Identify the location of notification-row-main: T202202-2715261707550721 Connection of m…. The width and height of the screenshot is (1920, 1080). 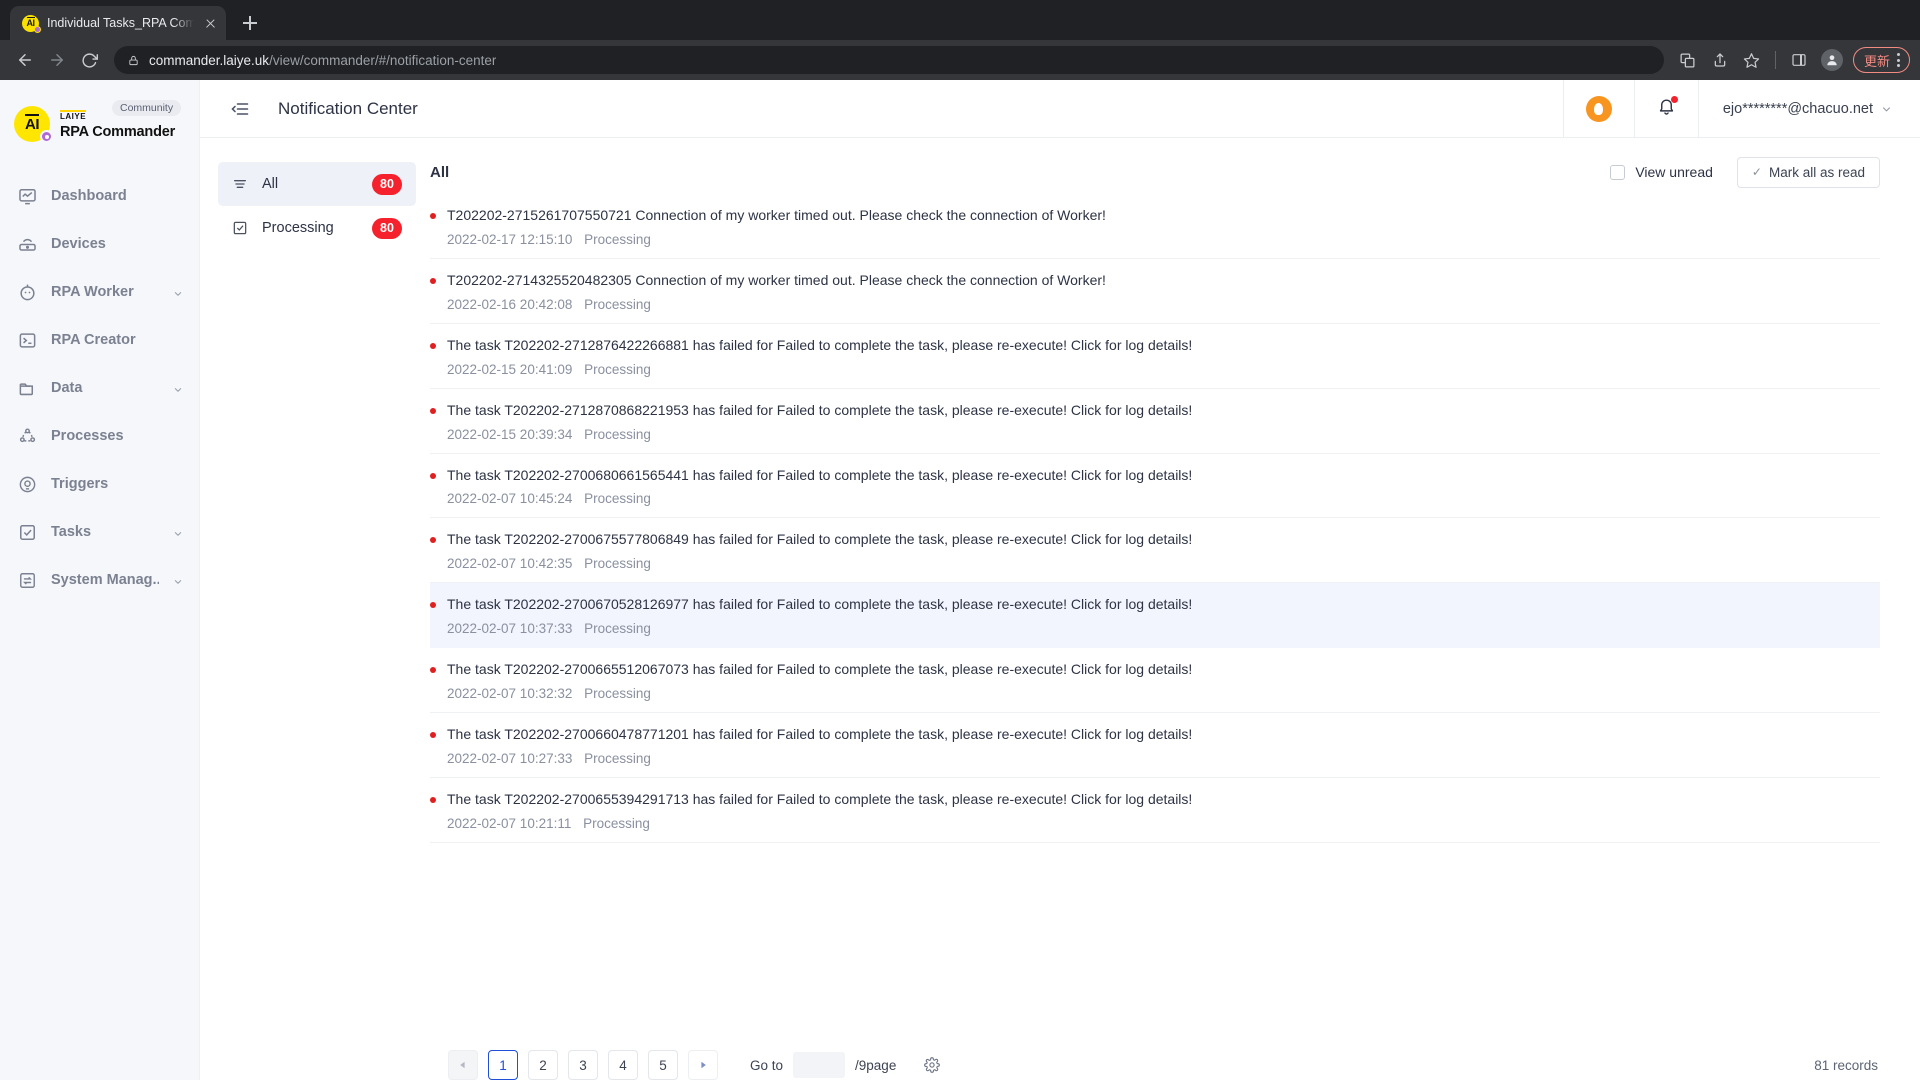
(1155, 215).